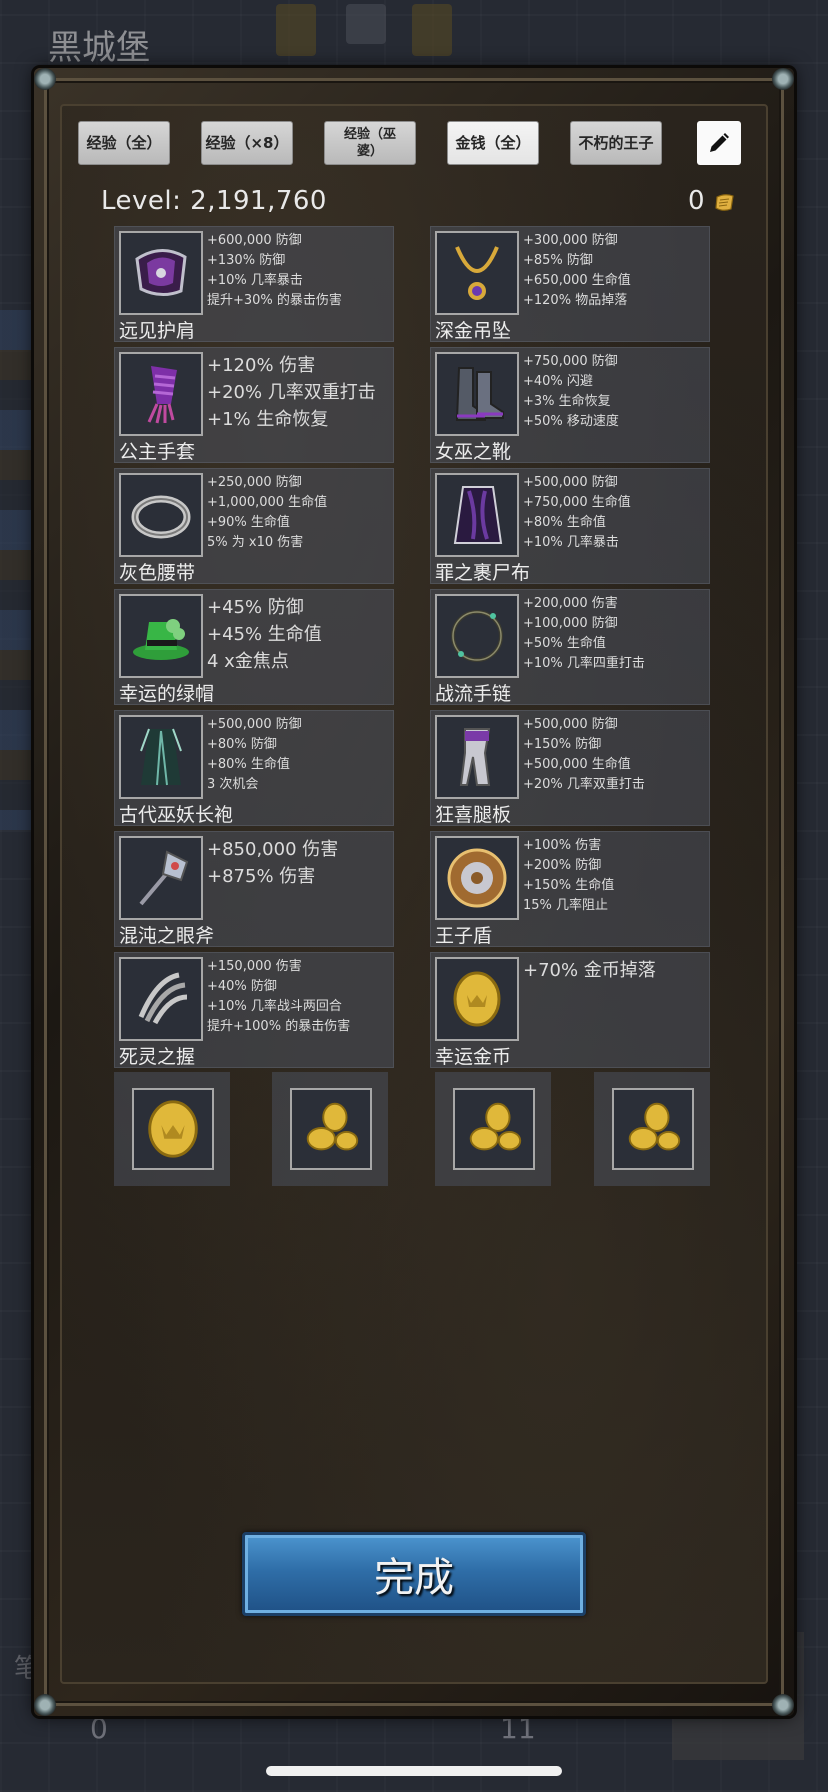  Describe the element at coordinates (291, 392) in the screenshot. I see `item-stats: +120% 伤害 +20% 几率双重打击 +1% 生命恢复` at that location.